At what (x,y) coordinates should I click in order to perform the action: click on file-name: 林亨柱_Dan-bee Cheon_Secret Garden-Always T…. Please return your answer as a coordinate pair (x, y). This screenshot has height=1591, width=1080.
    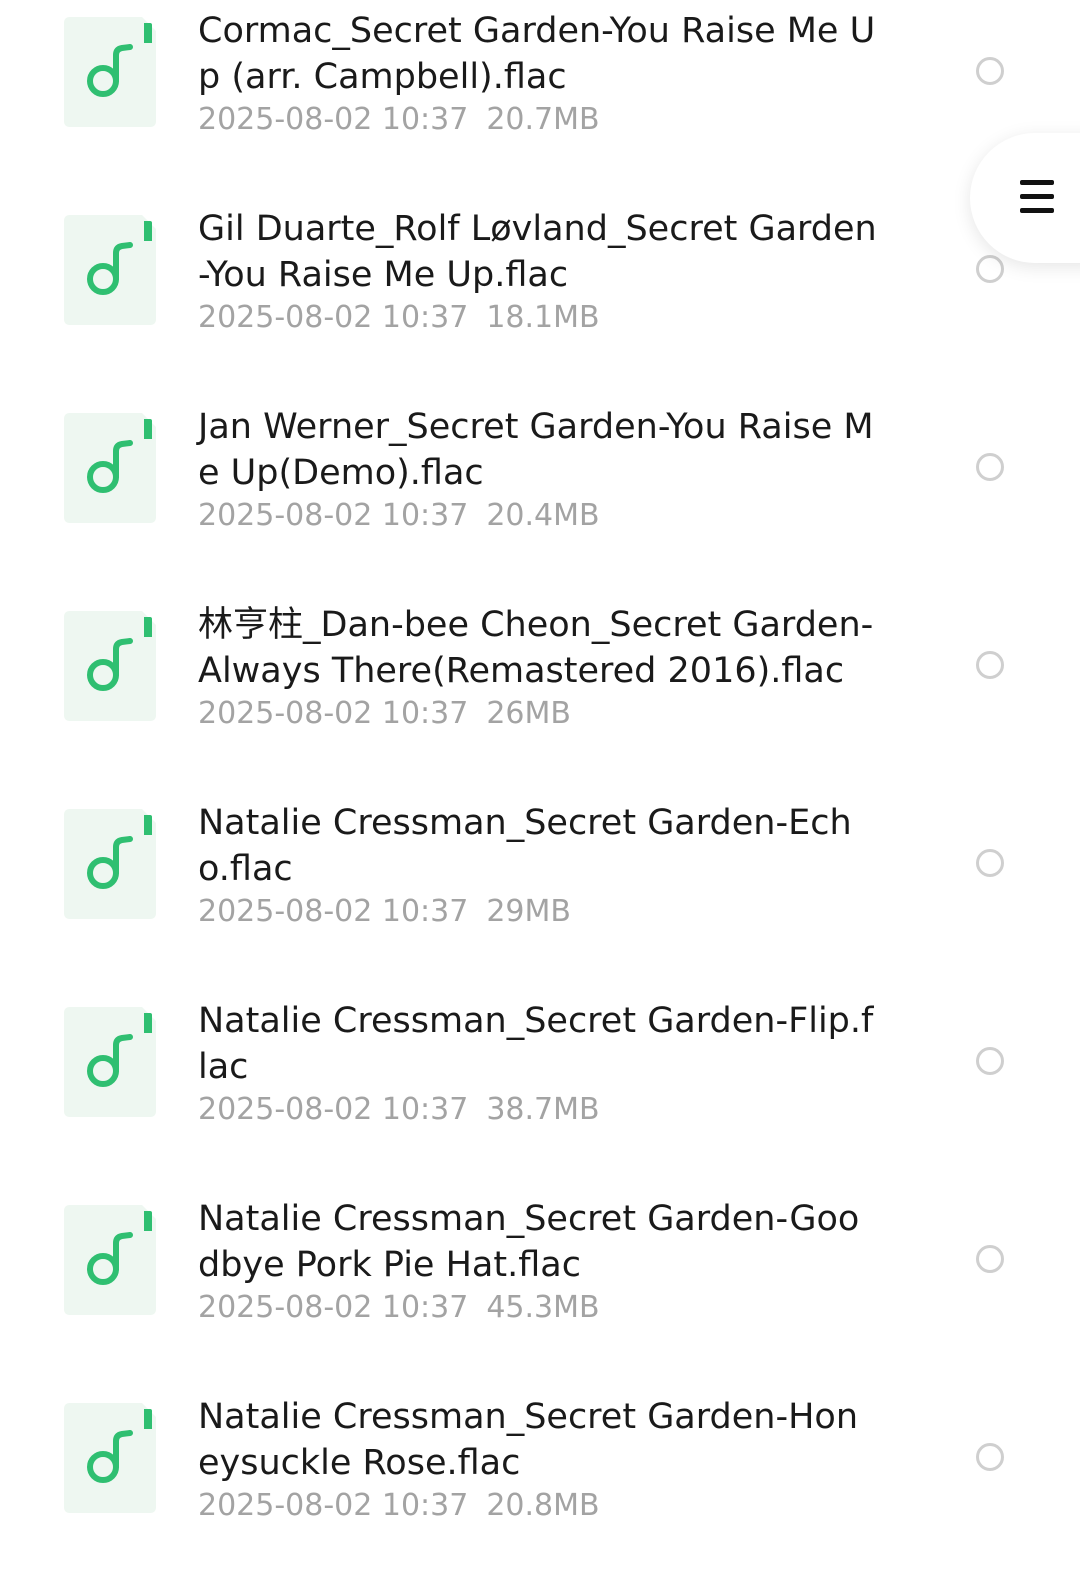
    Looking at the image, I should click on (536, 648).